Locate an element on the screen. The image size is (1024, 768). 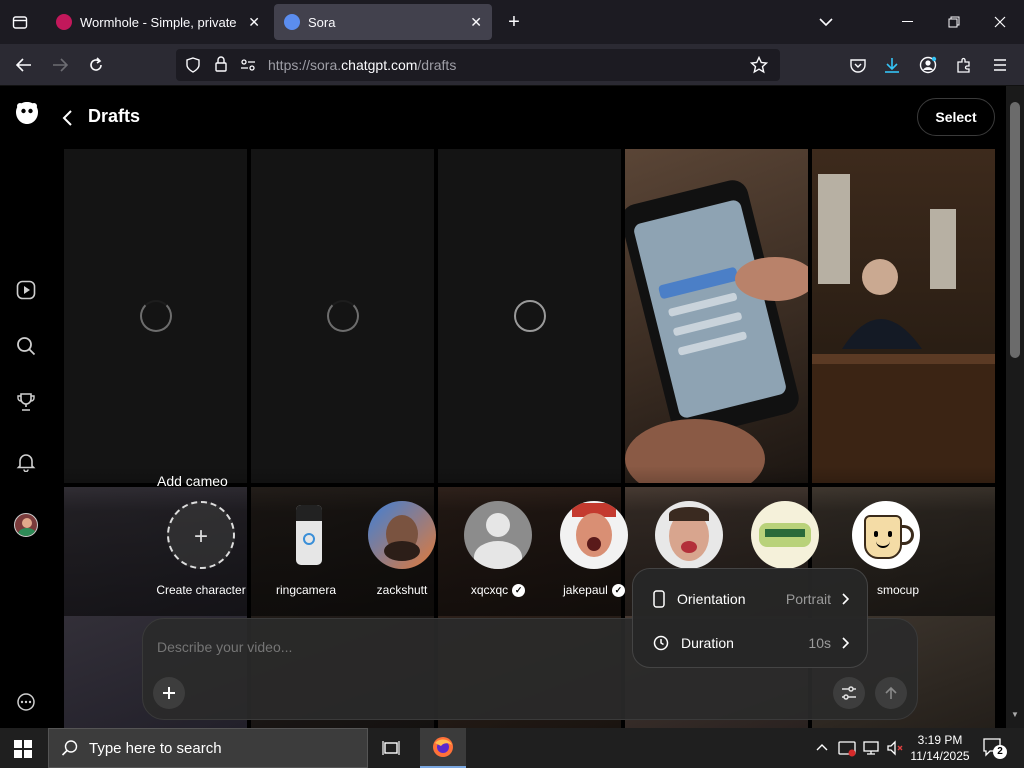
clock-icon is located at coordinates (661, 643).